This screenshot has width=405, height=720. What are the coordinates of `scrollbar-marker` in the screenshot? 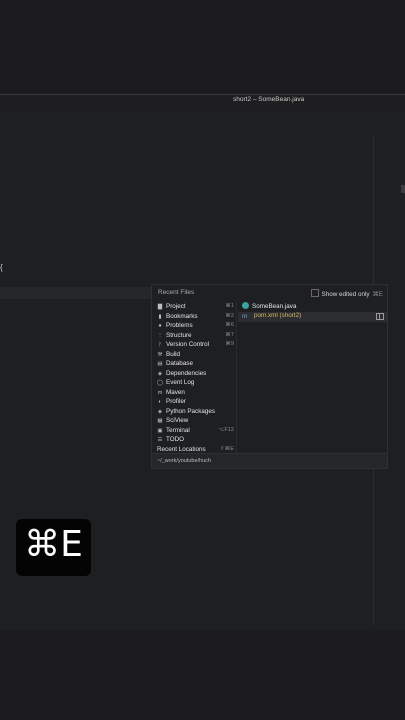 It's located at (403, 189).